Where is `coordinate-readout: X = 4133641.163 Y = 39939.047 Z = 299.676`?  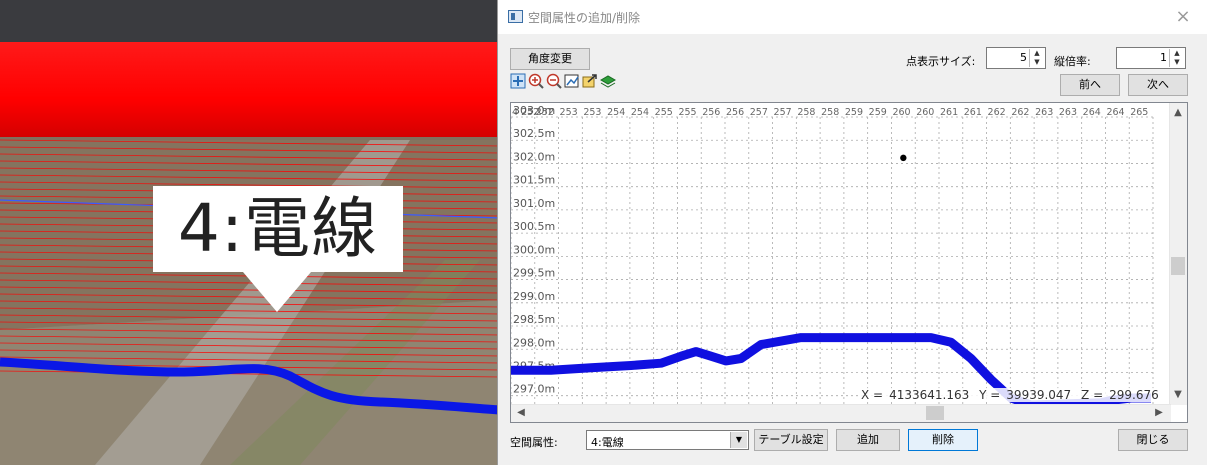
coordinate-readout: X = 4133641.163 Y = 39939.047 Z = 299.676 is located at coordinates (1013, 395).